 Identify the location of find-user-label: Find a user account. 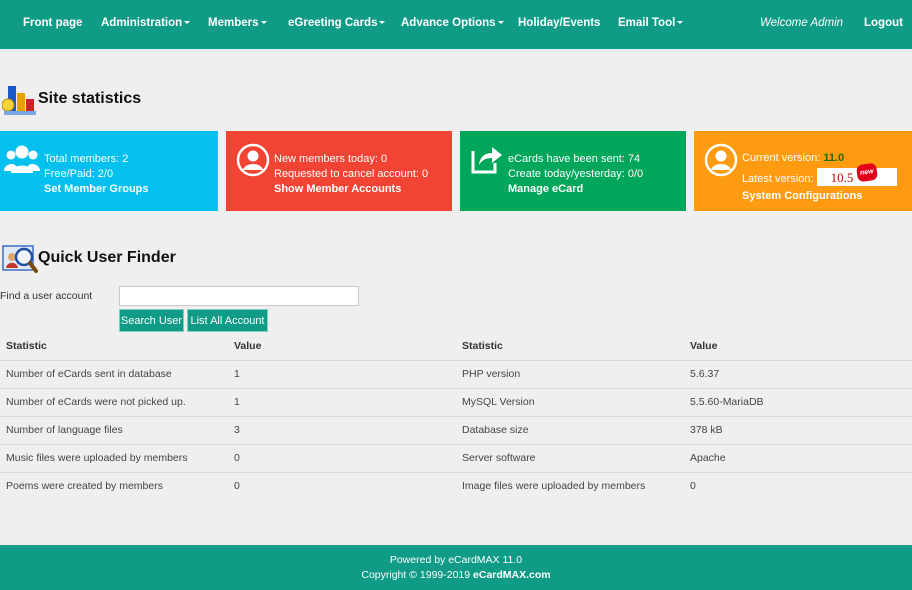
(46, 296).